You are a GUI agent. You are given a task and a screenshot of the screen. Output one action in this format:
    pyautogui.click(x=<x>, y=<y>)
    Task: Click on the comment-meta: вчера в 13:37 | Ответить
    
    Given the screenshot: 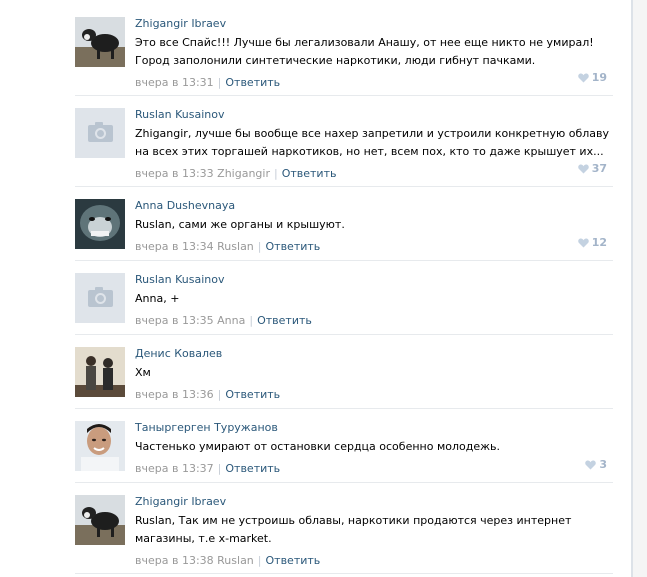 What is the action you would take?
    pyautogui.click(x=372, y=469)
    